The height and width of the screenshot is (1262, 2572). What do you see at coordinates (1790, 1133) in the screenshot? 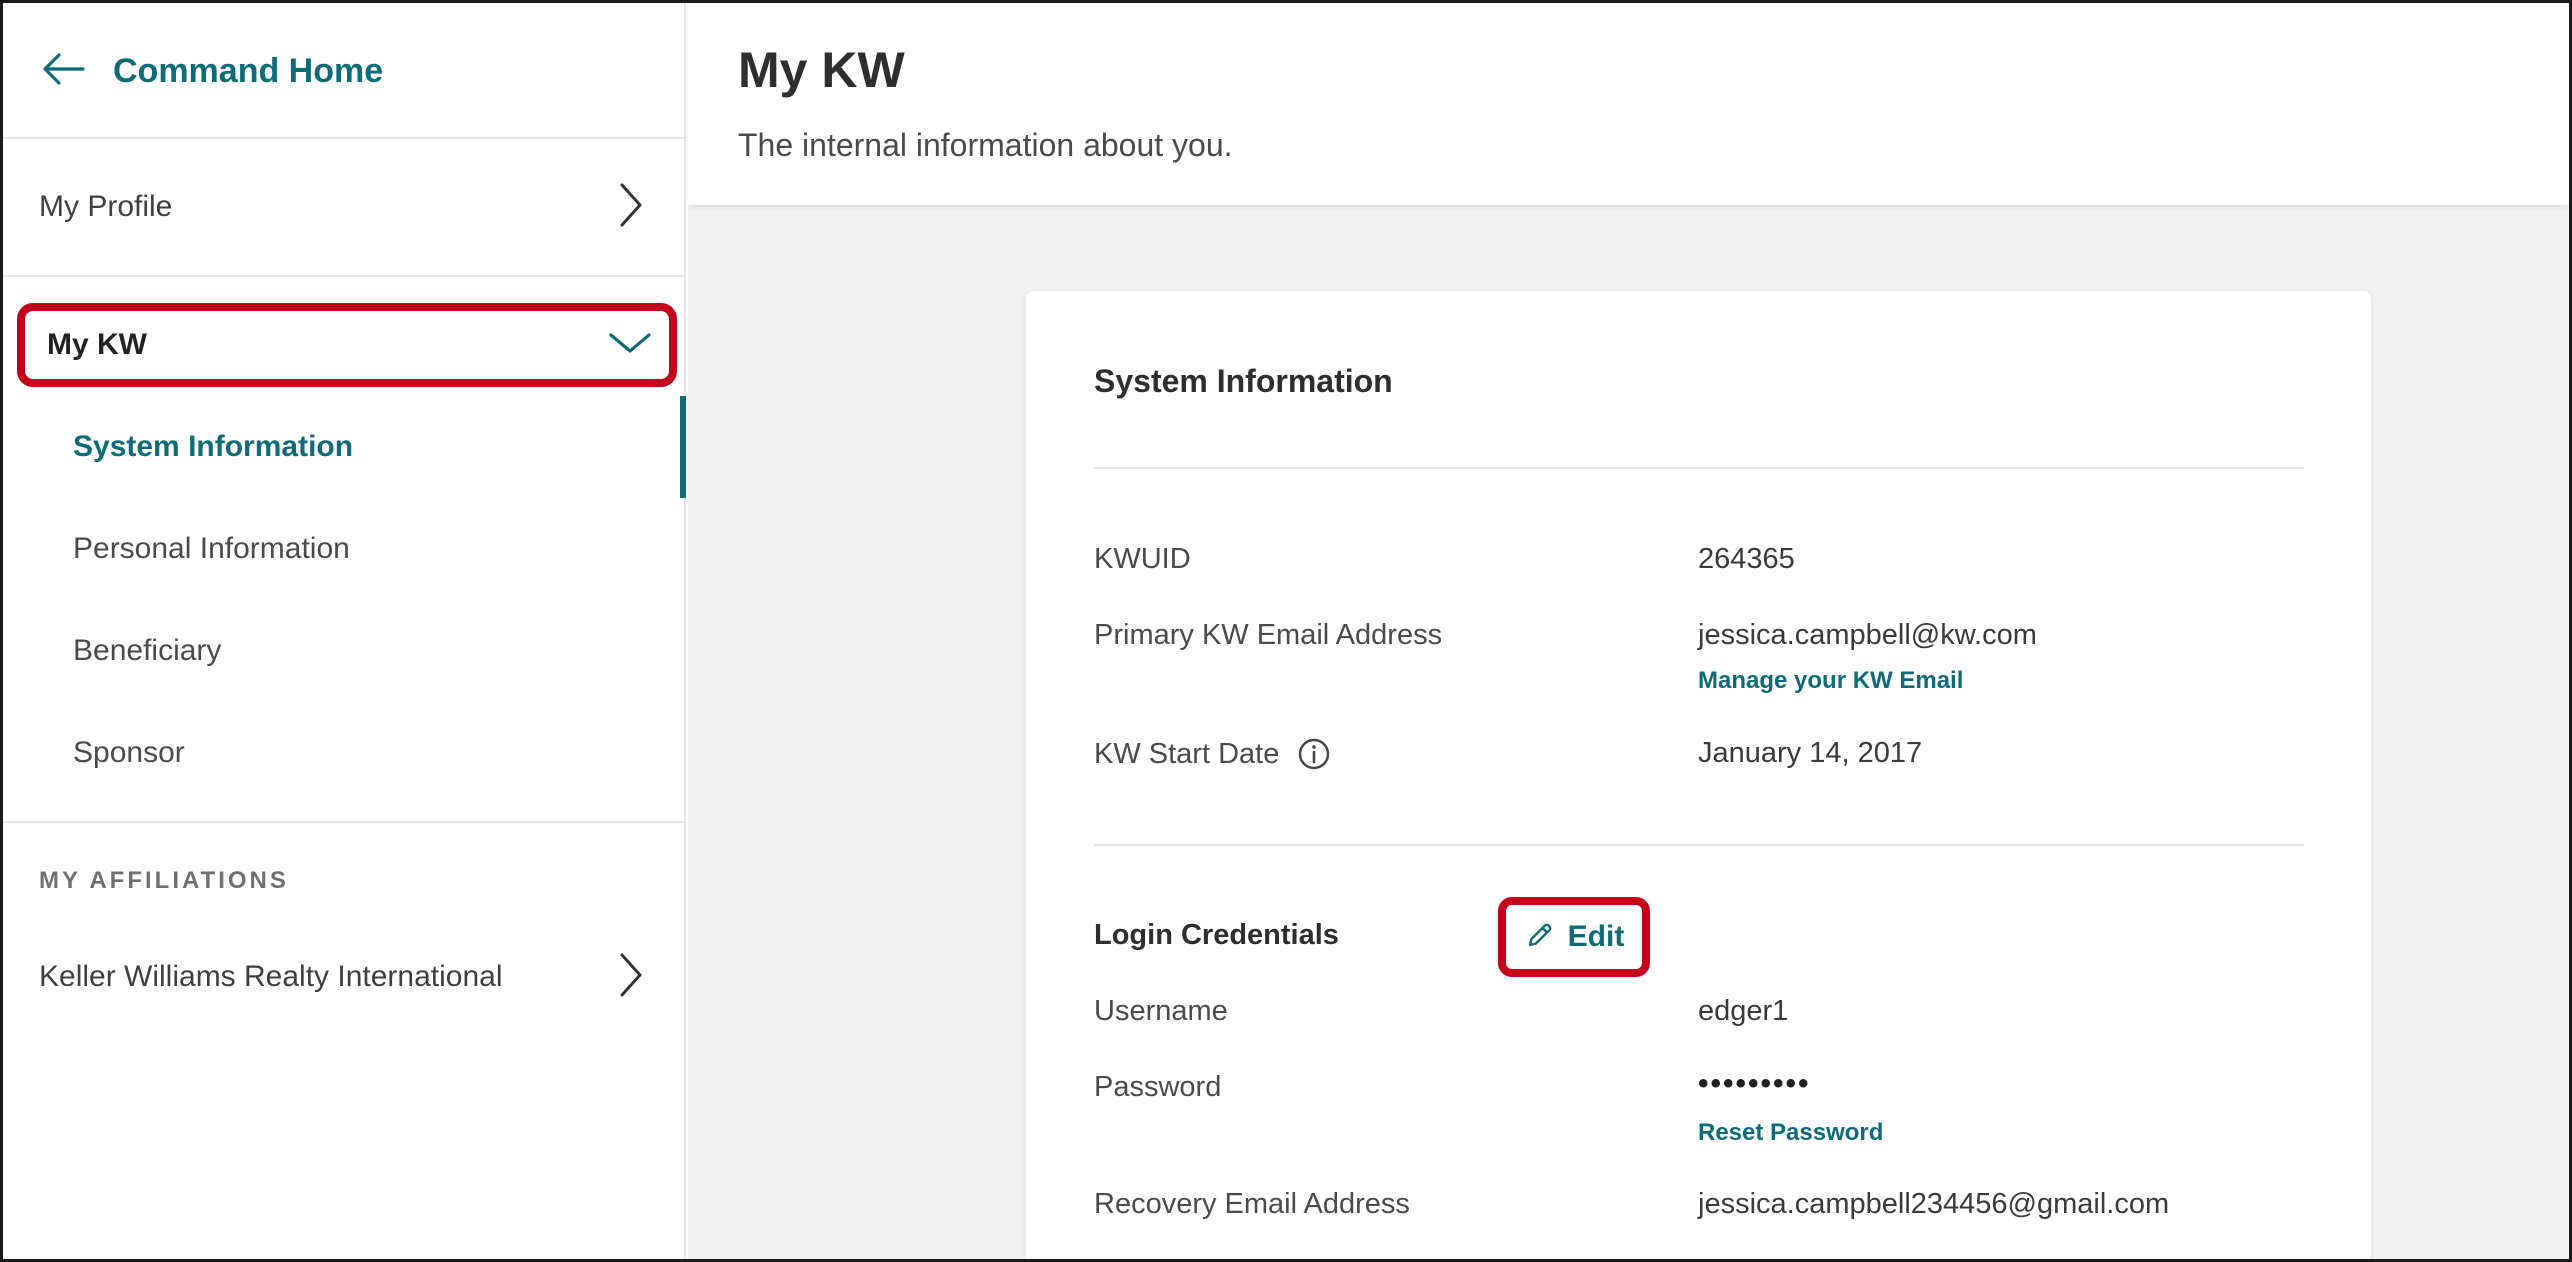
I see `reset-password-link: Reset Password` at bounding box center [1790, 1133].